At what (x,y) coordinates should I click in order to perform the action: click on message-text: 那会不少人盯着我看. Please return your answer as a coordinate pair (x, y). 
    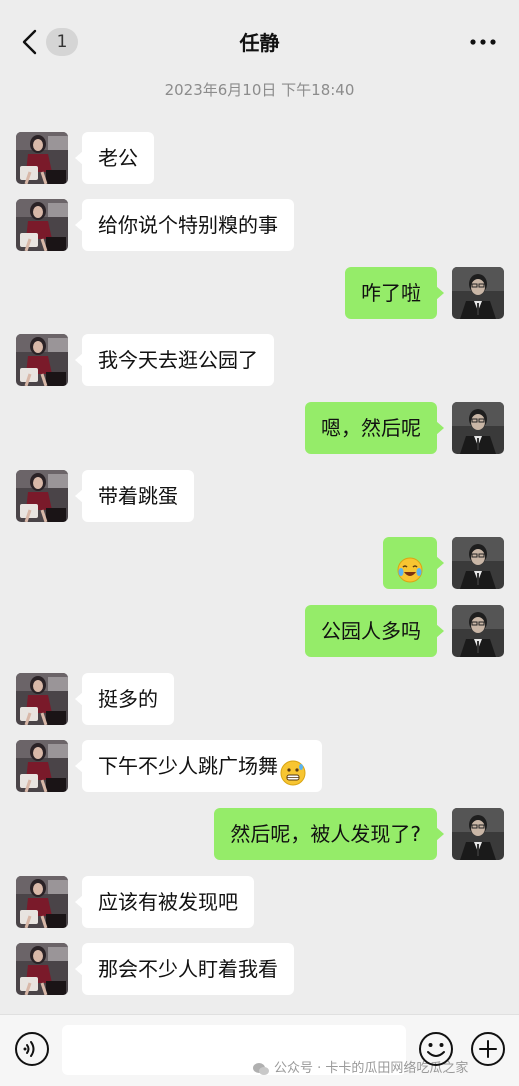
    Looking at the image, I should click on (188, 969).